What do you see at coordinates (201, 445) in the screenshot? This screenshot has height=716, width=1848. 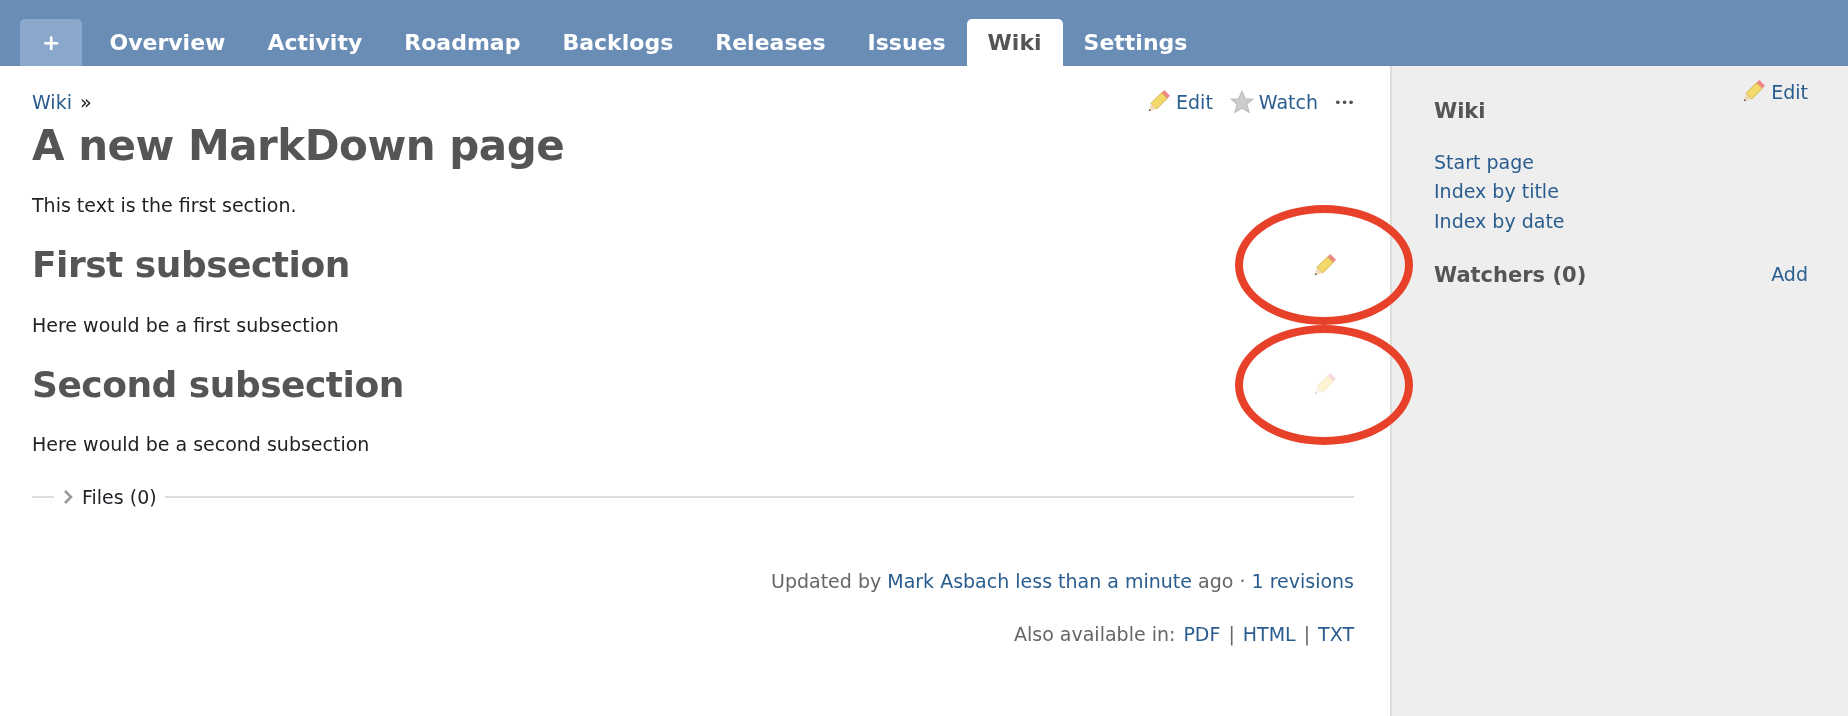 I see `paragraph: Here would be a second subsection` at bounding box center [201, 445].